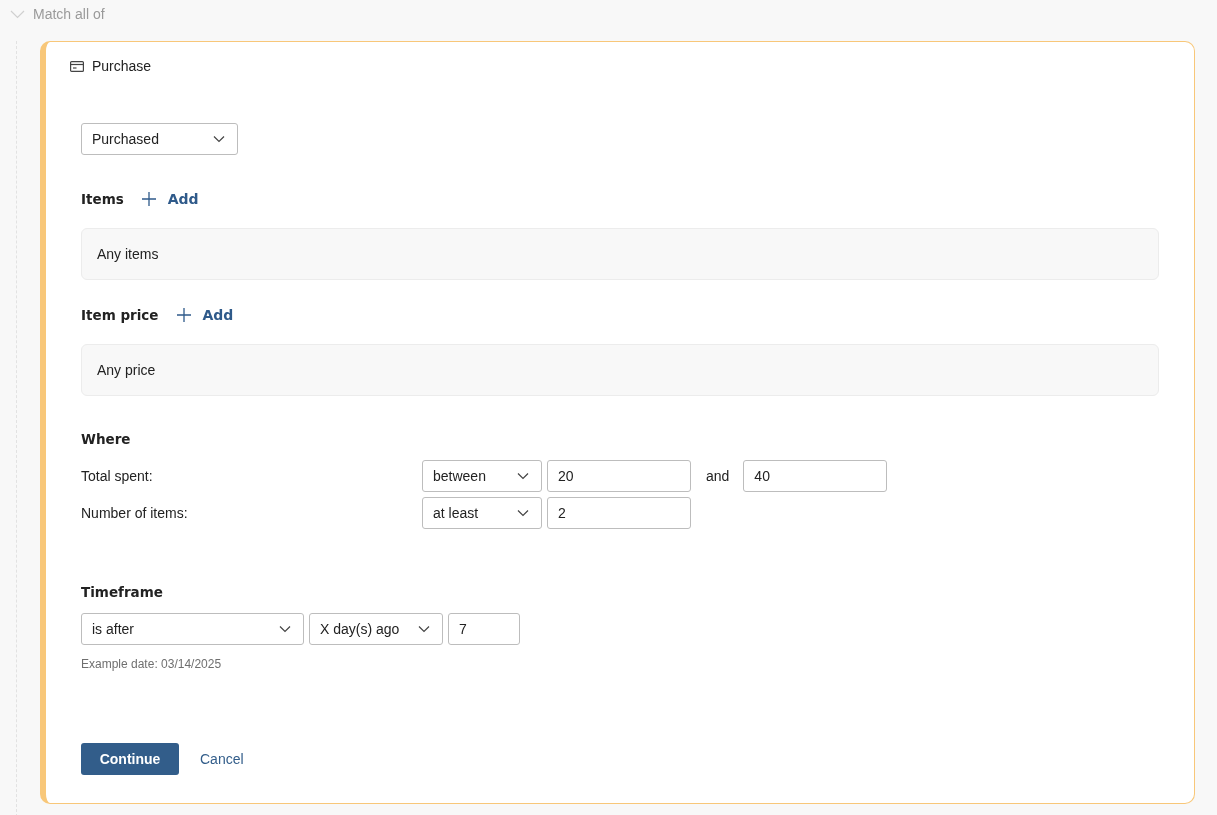  What do you see at coordinates (620, 254) in the screenshot?
I see `summary-panel: Any items` at bounding box center [620, 254].